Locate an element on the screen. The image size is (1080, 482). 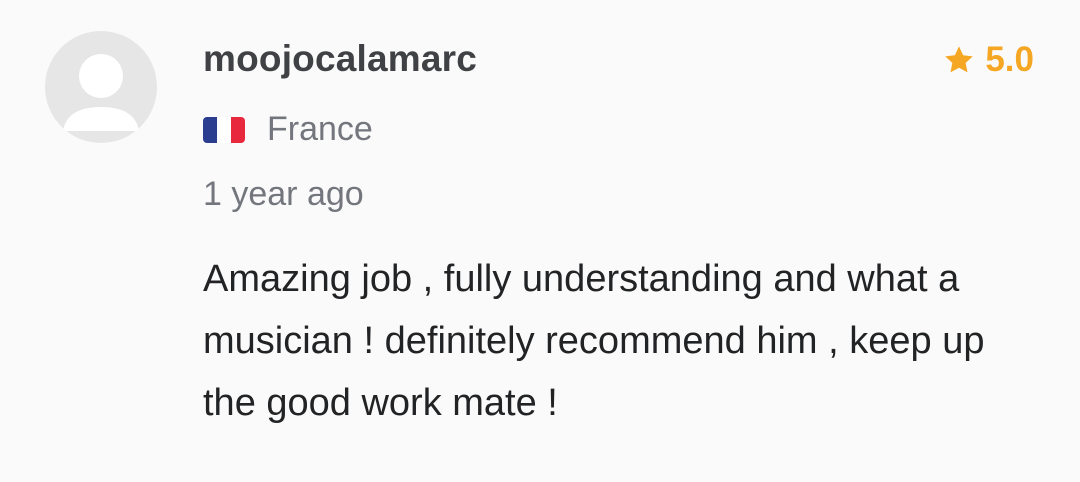
reviewer-country: France is located at coordinates (288, 129).